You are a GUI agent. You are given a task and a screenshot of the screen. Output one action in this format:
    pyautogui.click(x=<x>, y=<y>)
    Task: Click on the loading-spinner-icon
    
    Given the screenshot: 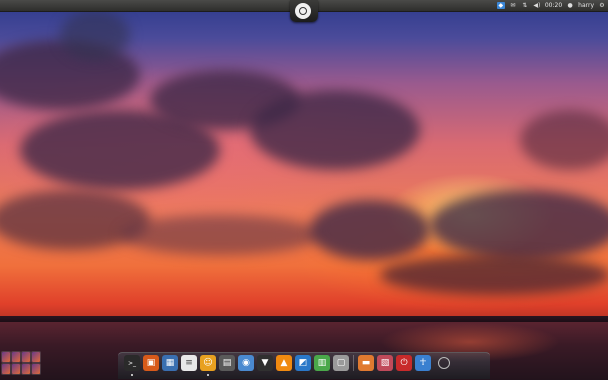 What is the action you would take?
    pyautogui.click(x=444, y=363)
    